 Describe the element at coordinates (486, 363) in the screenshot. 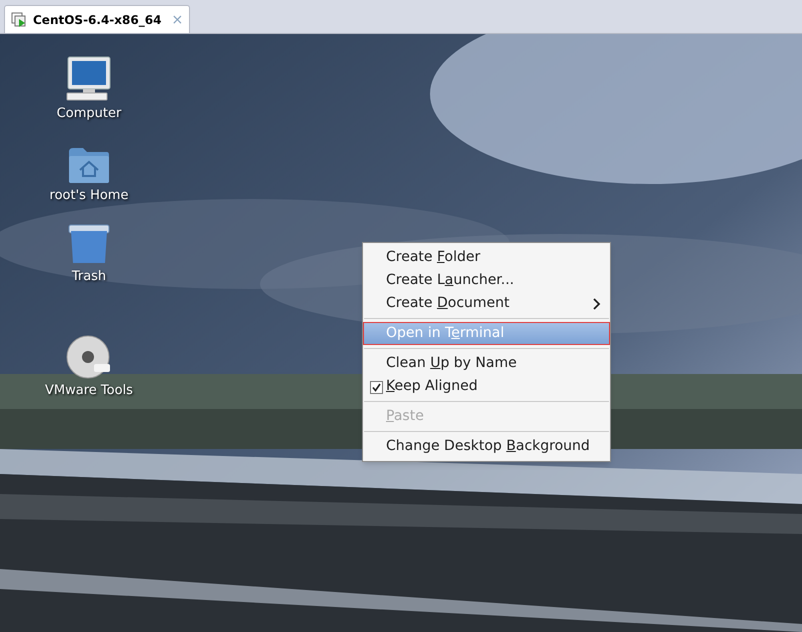

I see `menu-item: Clean Up by Name` at that location.